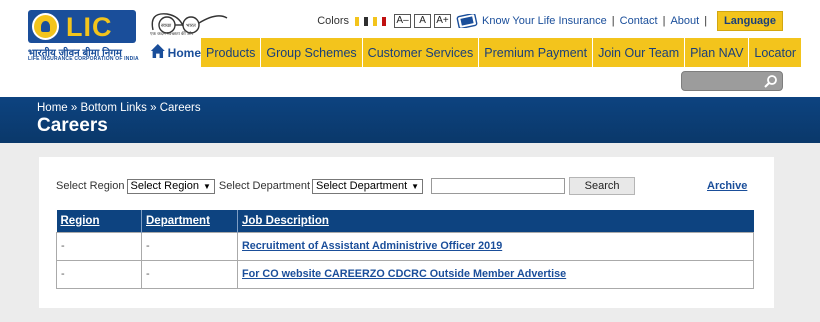 The width and height of the screenshot is (820, 322). I want to click on search-button: Search, so click(602, 186).